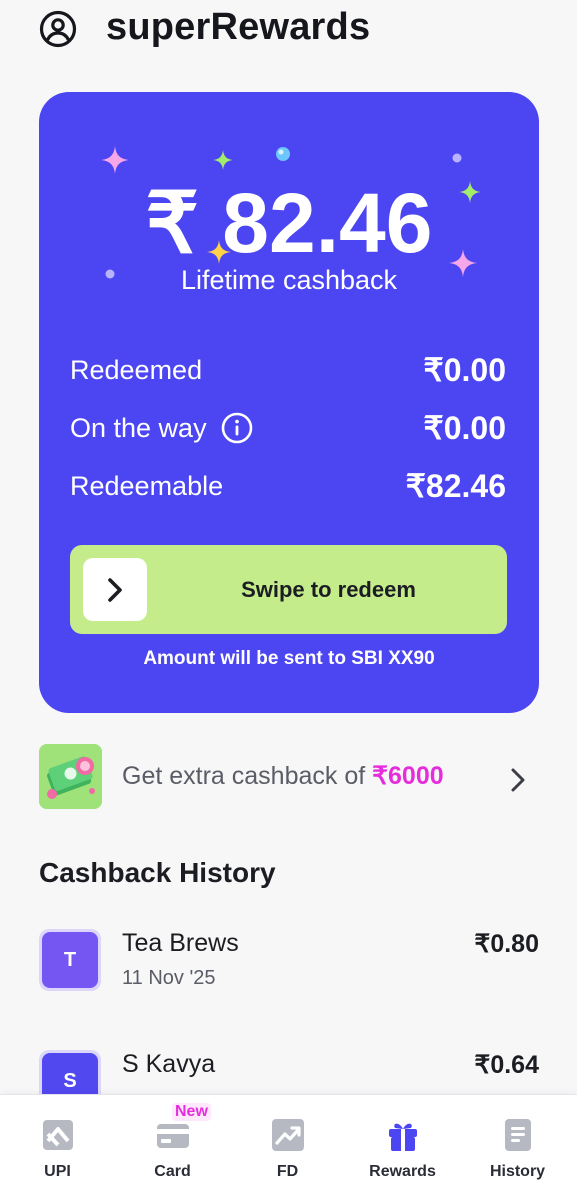  What do you see at coordinates (58, 29) in the screenshot?
I see `profile-icon` at bounding box center [58, 29].